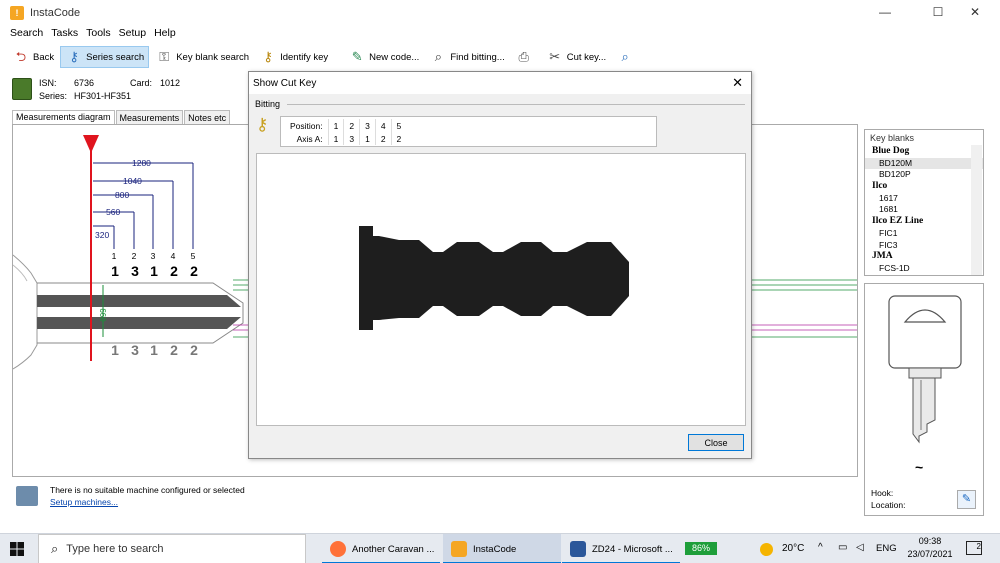 This screenshot has height=563, width=1000. I want to click on series-value: HF301-HF351, so click(103, 96).